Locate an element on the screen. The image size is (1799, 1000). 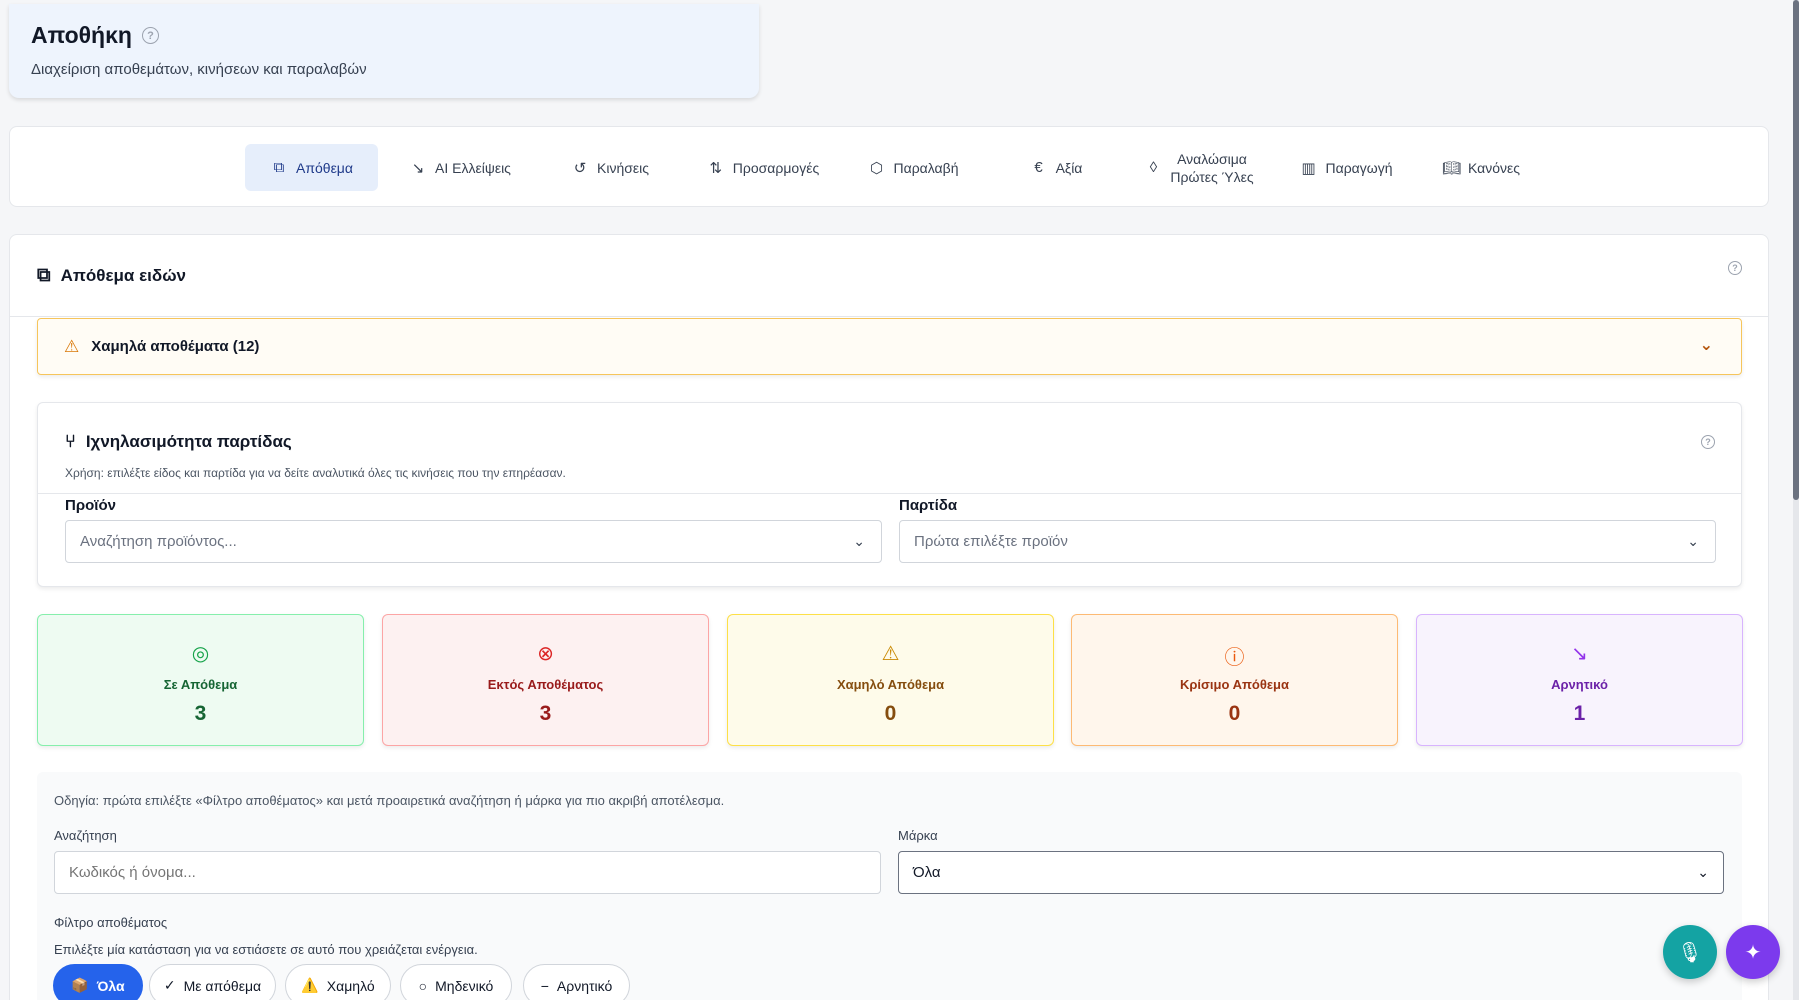
traceability-title-row: ⑂ Ιχνηλασιμότητα παρτίδας is located at coordinates (178, 441).